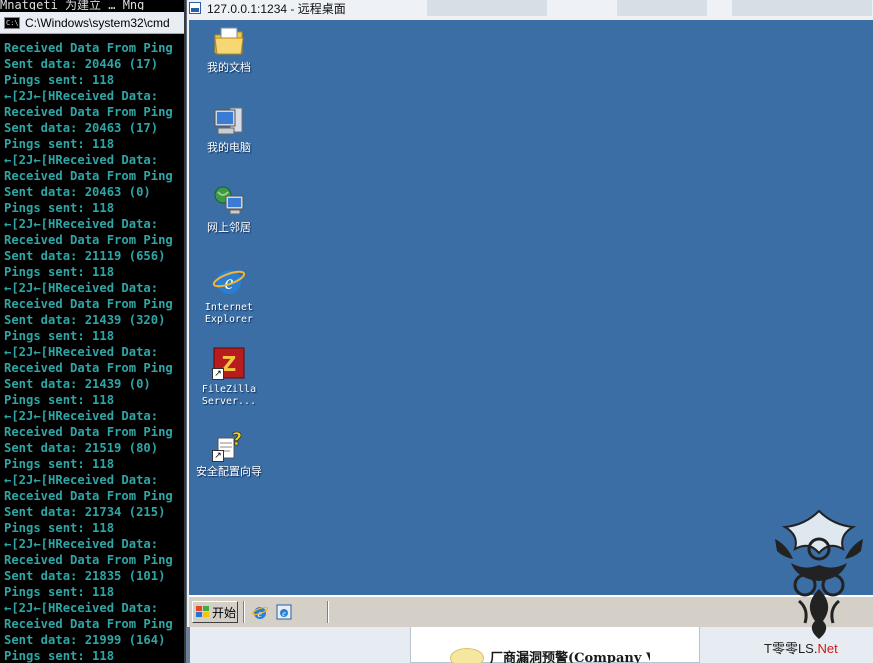 Image resolution: width=873 pixels, height=663 pixels. Describe the element at coordinates (224, 612) in the screenshot. I see `start-label: 开始` at that location.